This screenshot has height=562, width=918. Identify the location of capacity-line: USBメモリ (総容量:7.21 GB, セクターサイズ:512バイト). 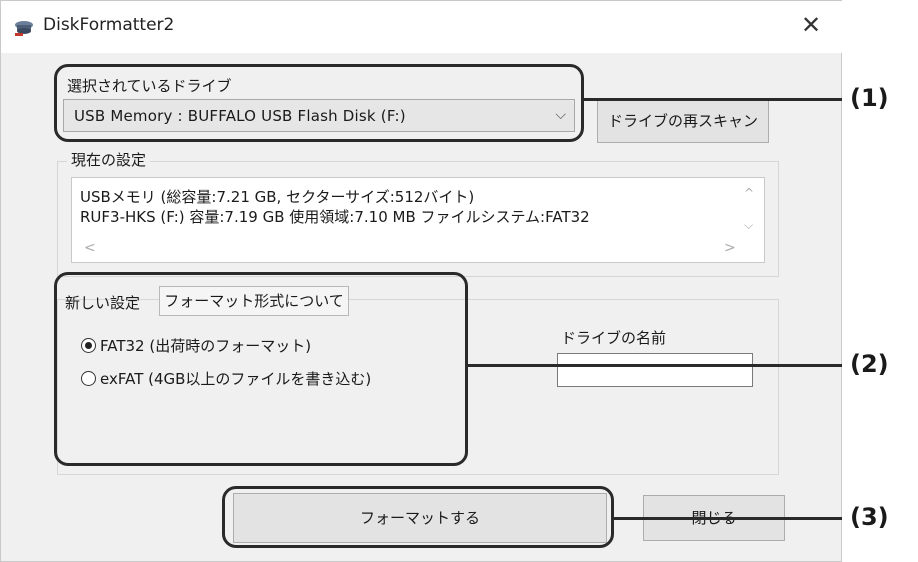
(277, 197).